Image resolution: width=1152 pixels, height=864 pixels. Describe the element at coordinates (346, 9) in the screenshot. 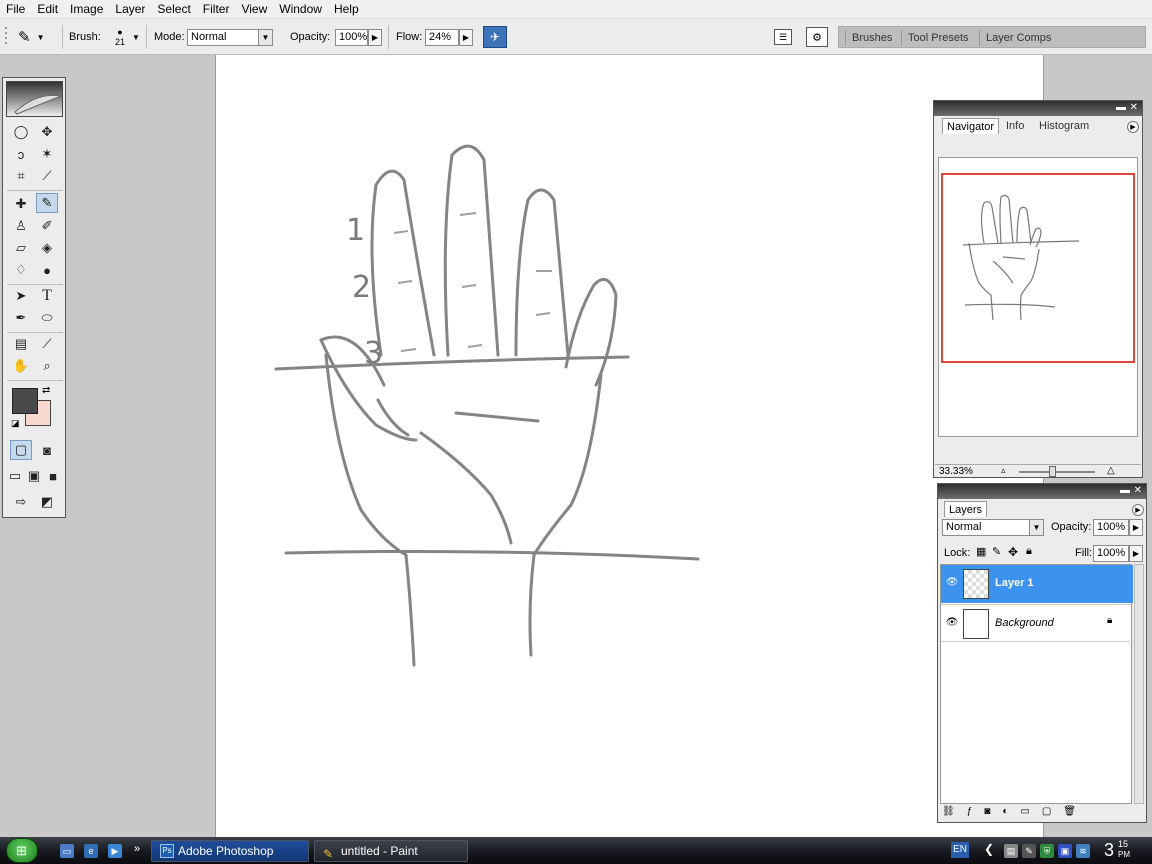

I see `menu-help: Help` at that location.